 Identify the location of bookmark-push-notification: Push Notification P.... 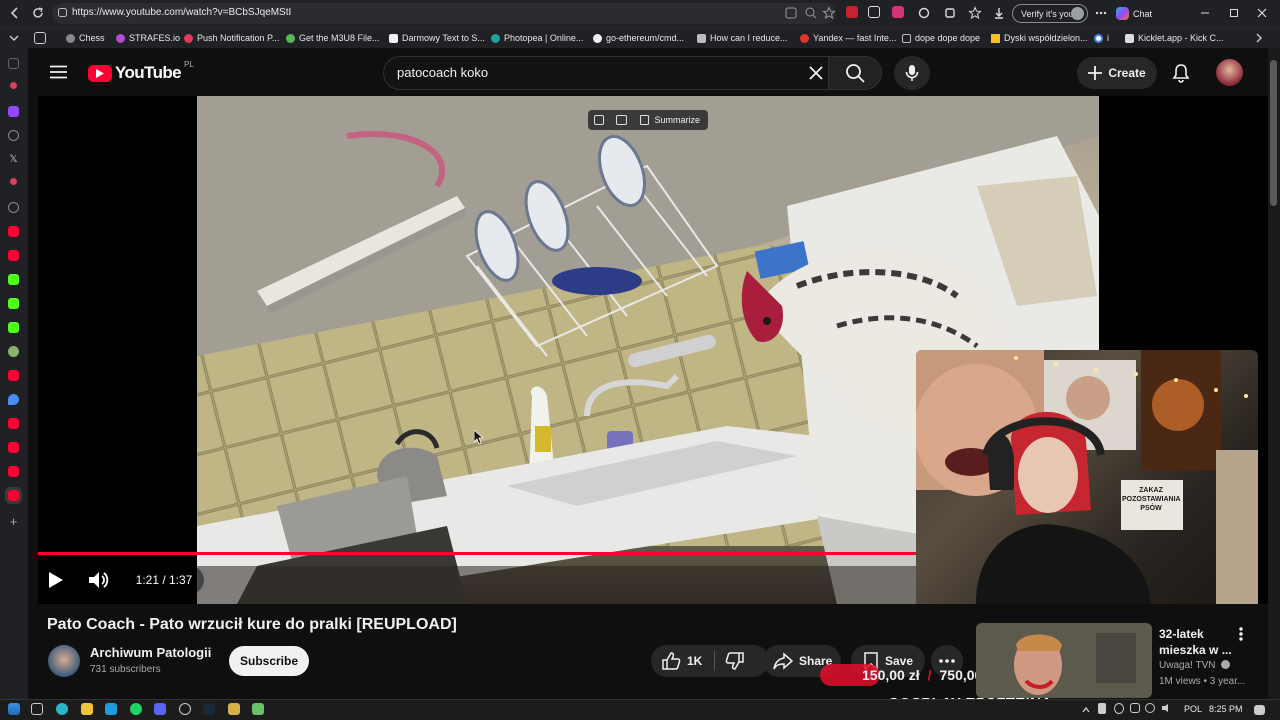
(231, 38).